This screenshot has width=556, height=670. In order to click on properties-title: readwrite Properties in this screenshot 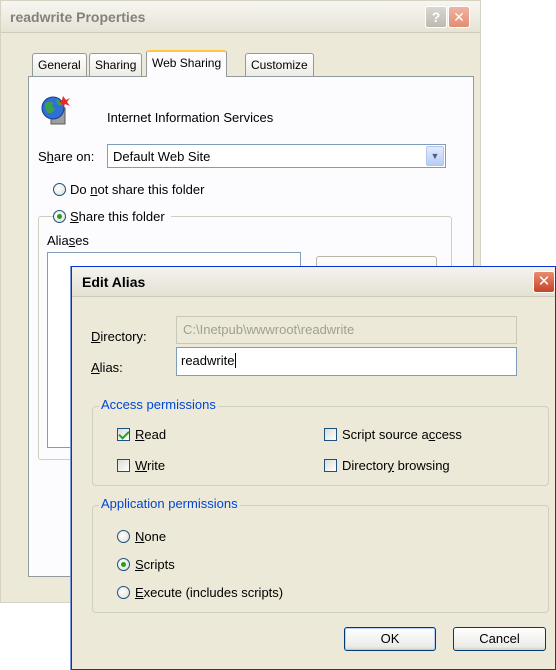, I will do `click(78, 17)`.